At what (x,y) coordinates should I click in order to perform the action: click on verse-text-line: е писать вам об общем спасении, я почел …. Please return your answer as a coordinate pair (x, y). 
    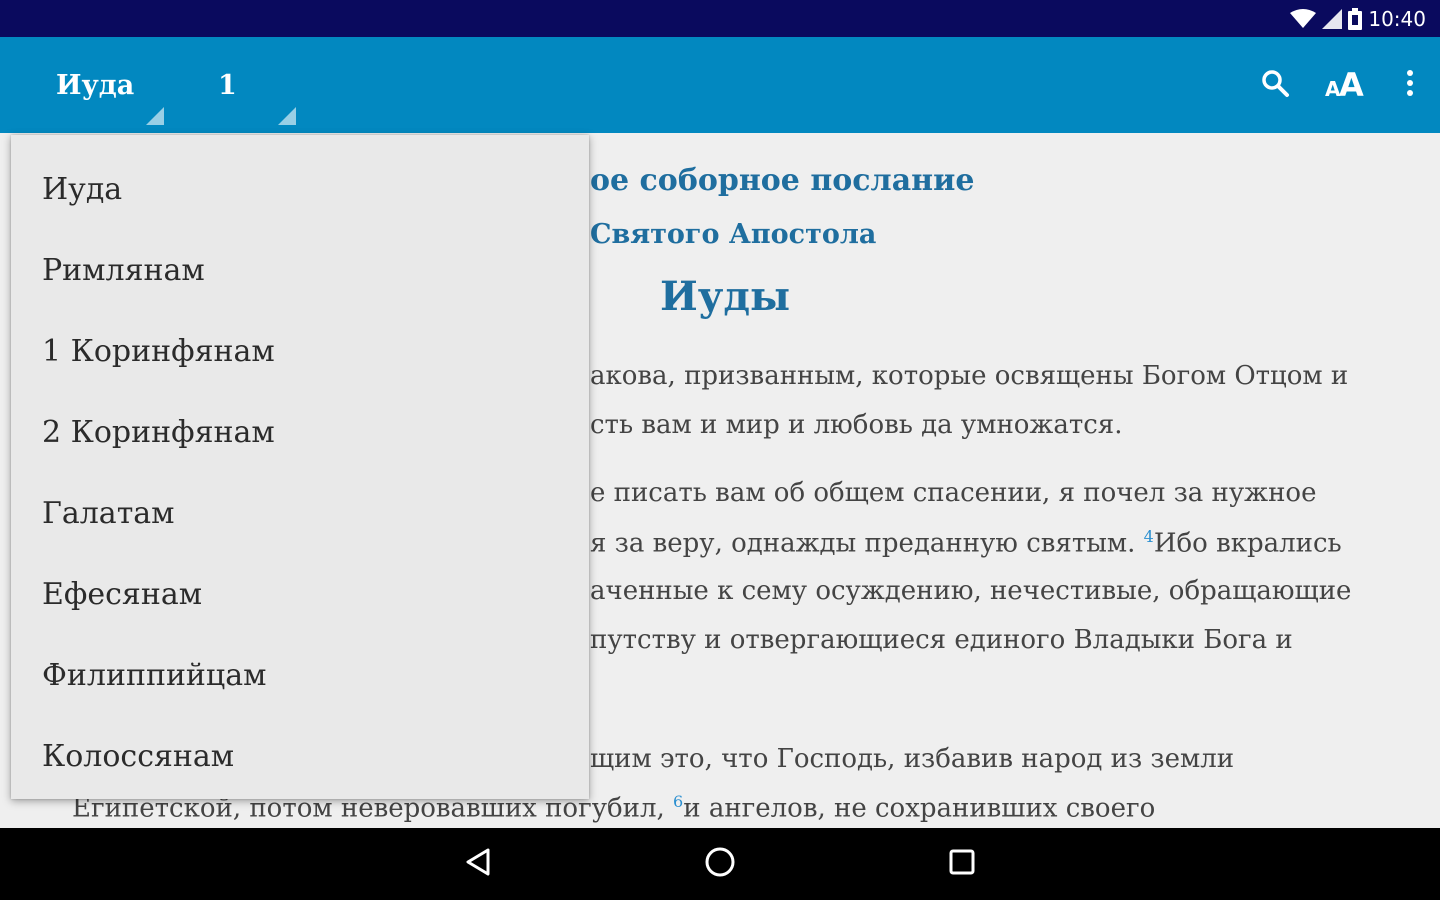
    Looking at the image, I should click on (953, 493).